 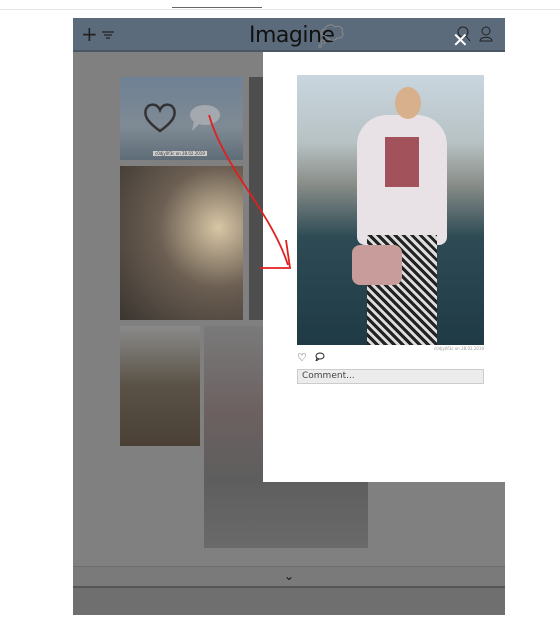 I want to click on like-heart-icon: ♡, so click(x=302, y=357).